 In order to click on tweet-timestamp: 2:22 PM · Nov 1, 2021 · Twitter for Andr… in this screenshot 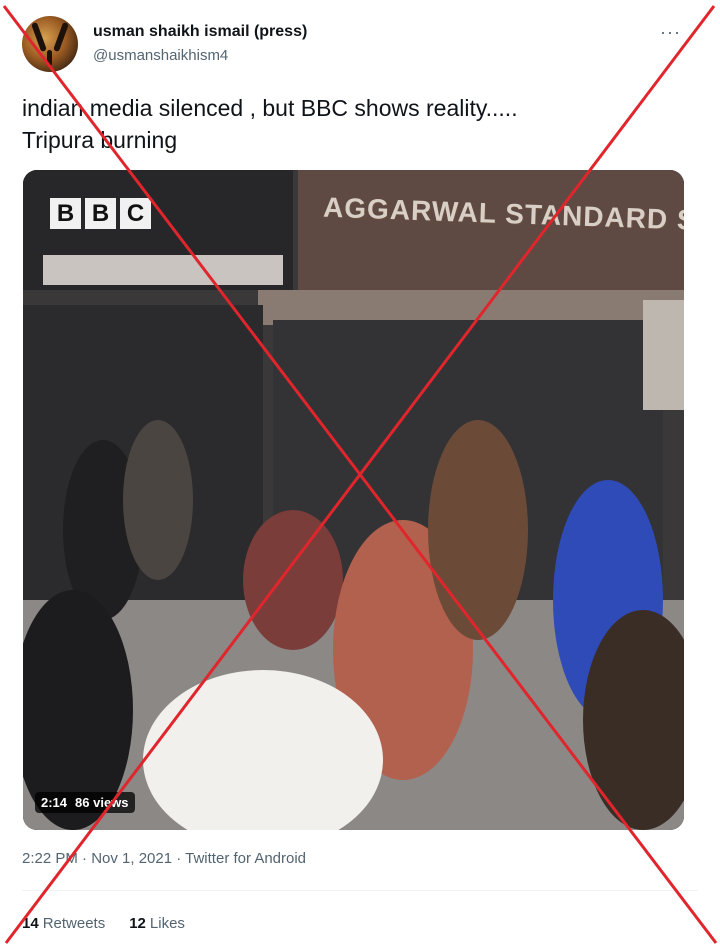, I will do `click(164, 858)`.